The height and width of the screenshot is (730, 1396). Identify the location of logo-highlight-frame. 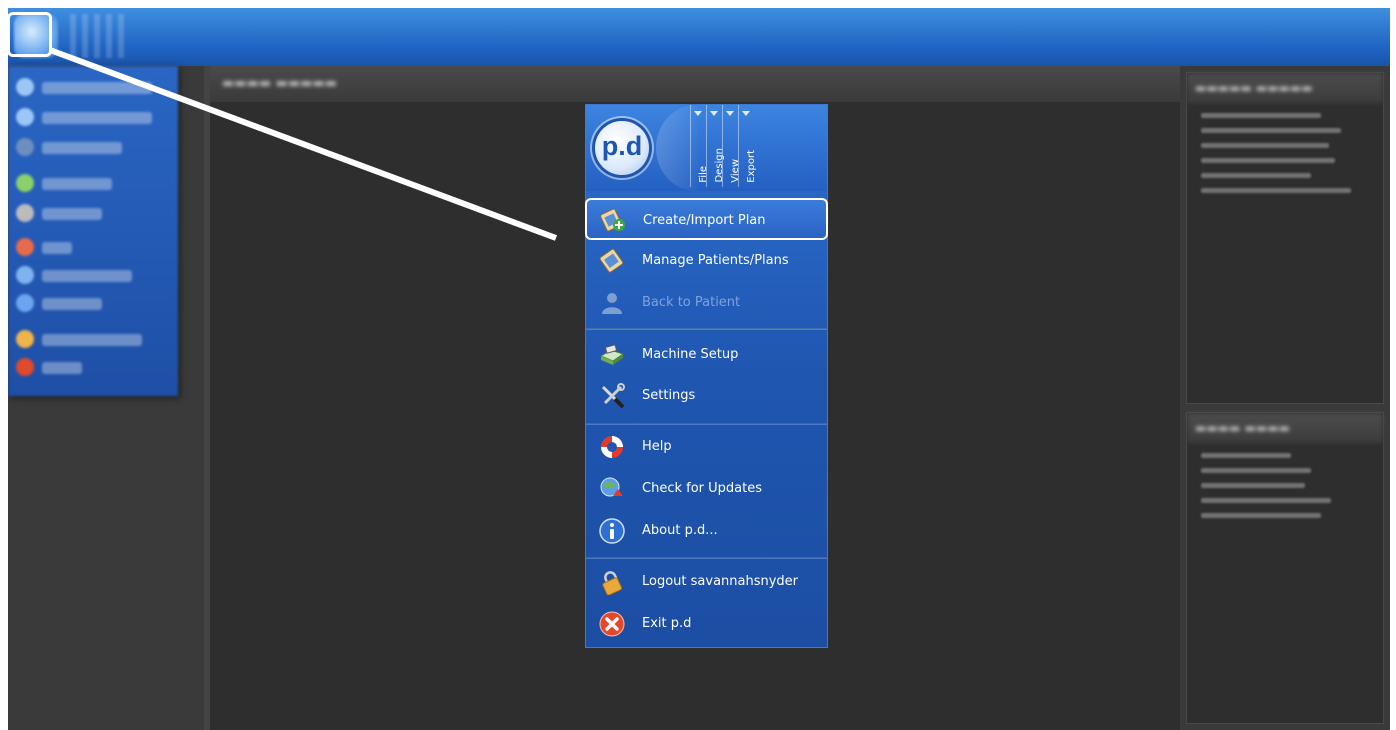
(29, 34).